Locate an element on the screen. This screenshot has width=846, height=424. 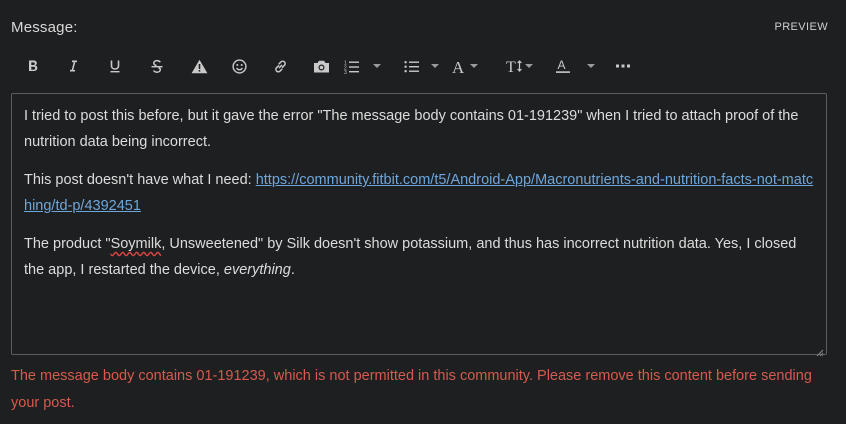
font-icon: A is located at coordinates (460, 66).